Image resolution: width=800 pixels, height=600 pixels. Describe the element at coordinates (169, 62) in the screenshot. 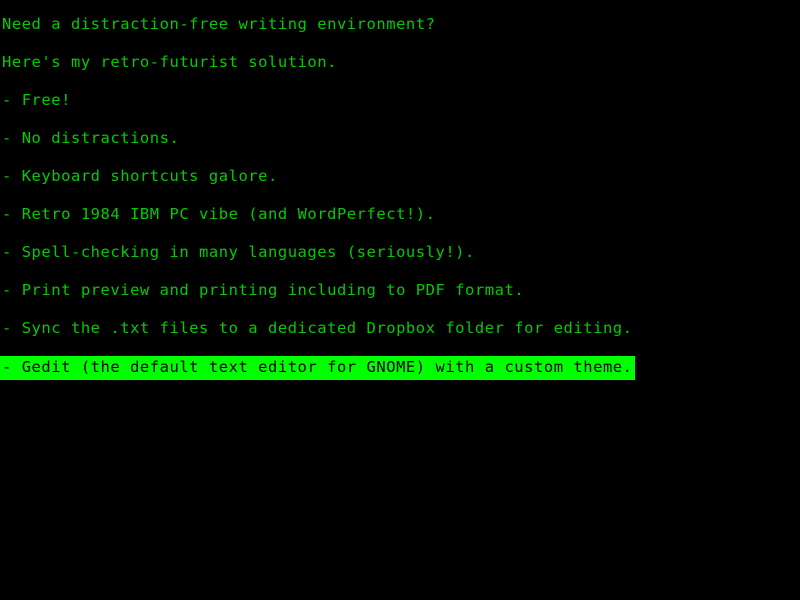

I see `document-line-text: Here's my retro-futurist solution.` at that location.